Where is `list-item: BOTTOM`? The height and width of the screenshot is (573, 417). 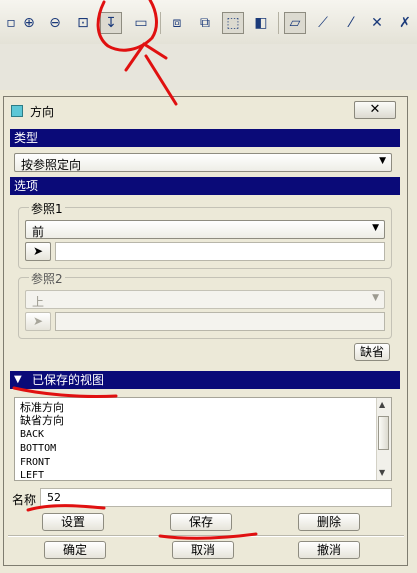 list-item: BOTTOM is located at coordinates (38, 449).